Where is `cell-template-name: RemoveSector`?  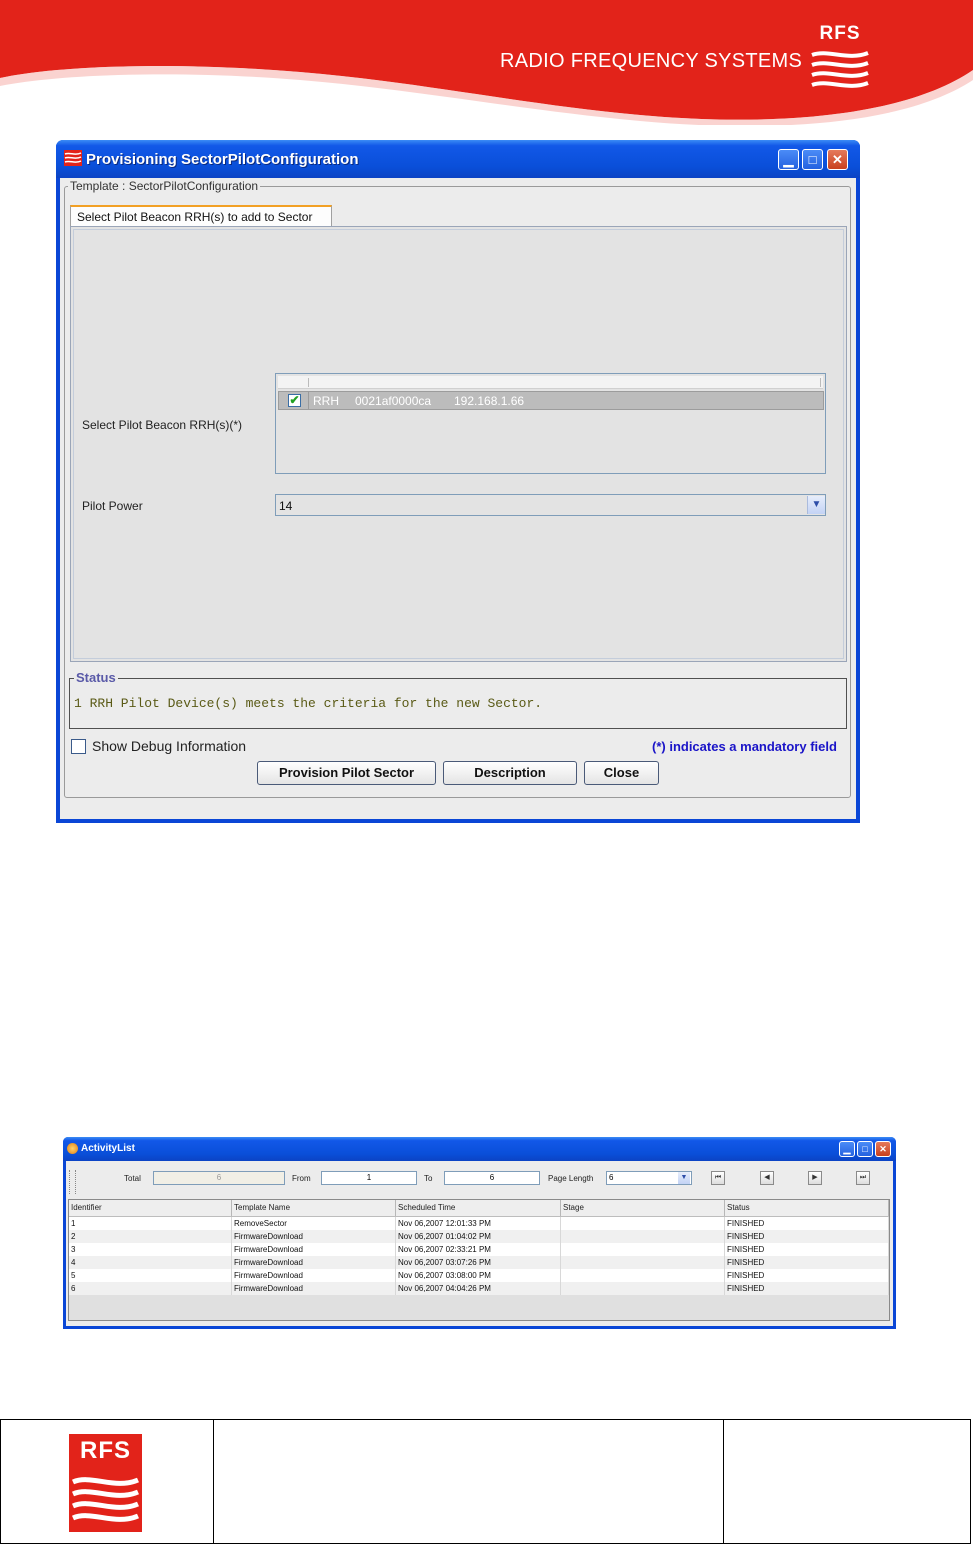
cell-template-name: RemoveSector is located at coordinates (314, 1223).